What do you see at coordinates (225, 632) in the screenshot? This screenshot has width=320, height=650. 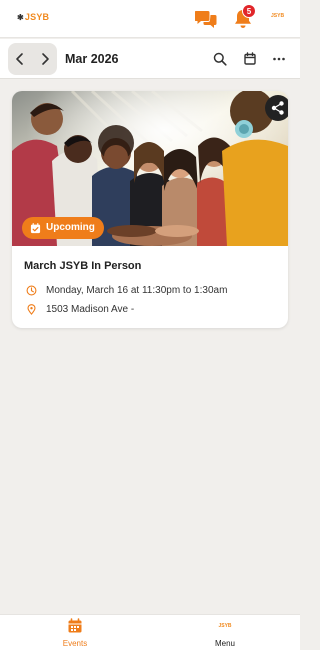 I see `tab-menu: JSYB Menu` at bounding box center [225, 632].